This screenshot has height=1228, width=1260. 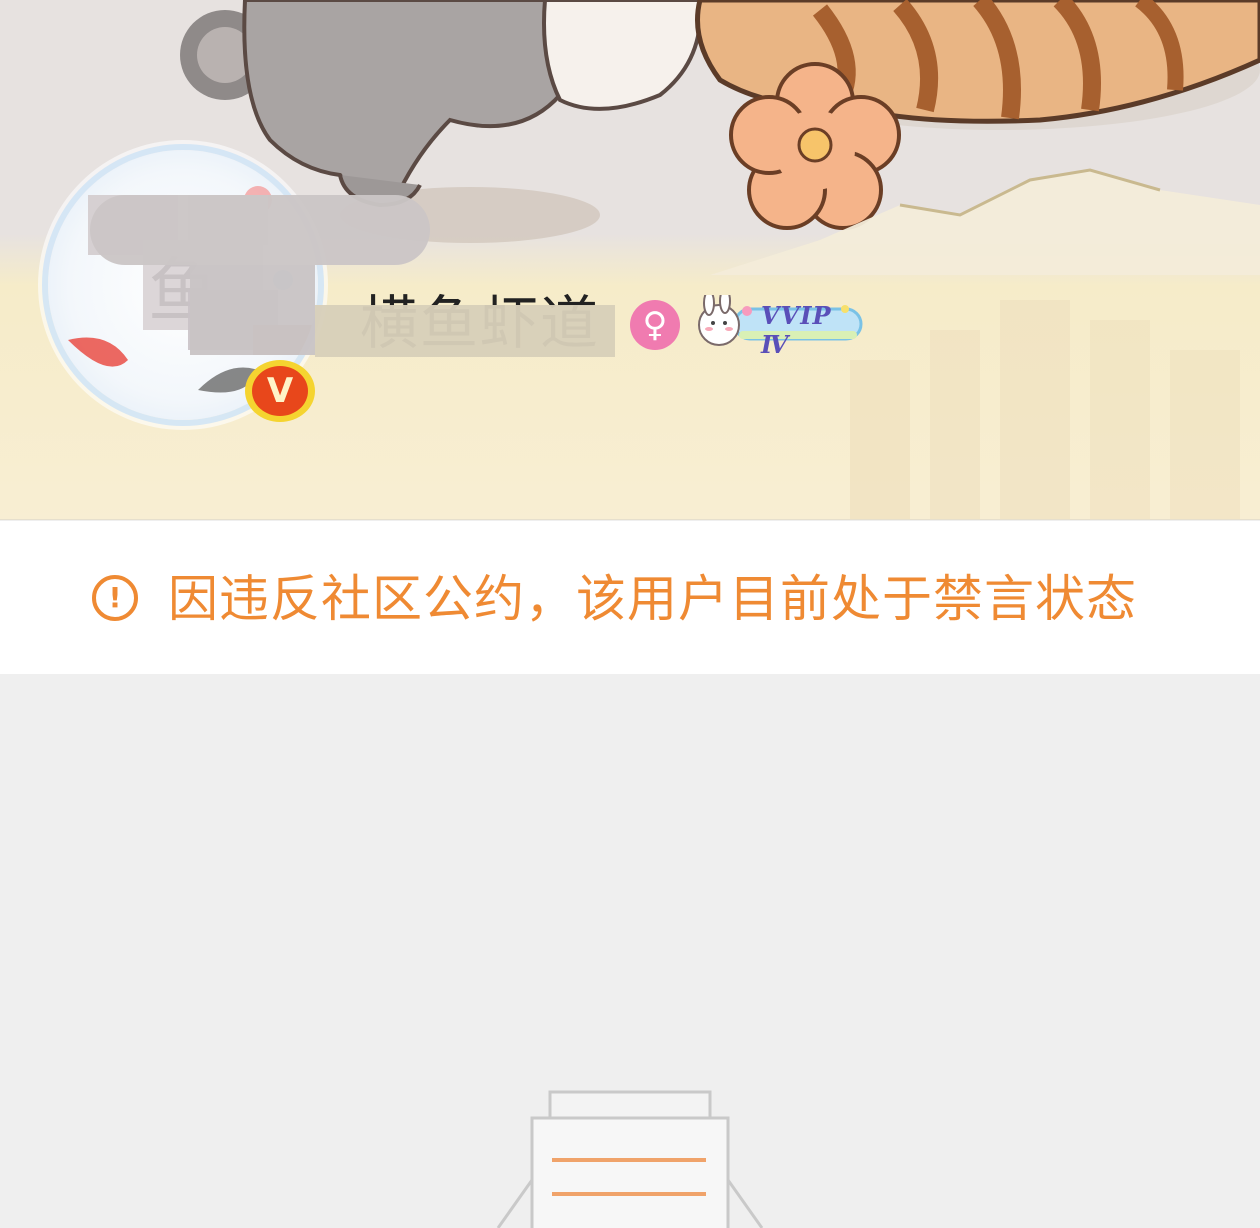 I want to click on verified-v-icon: V, so click(x=280, y=391).